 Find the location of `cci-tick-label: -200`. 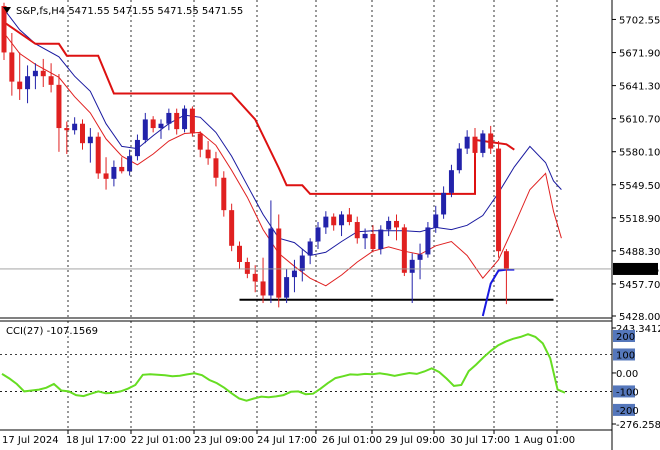

cci-tick-label: -200 is located at coordinates (627, 411).